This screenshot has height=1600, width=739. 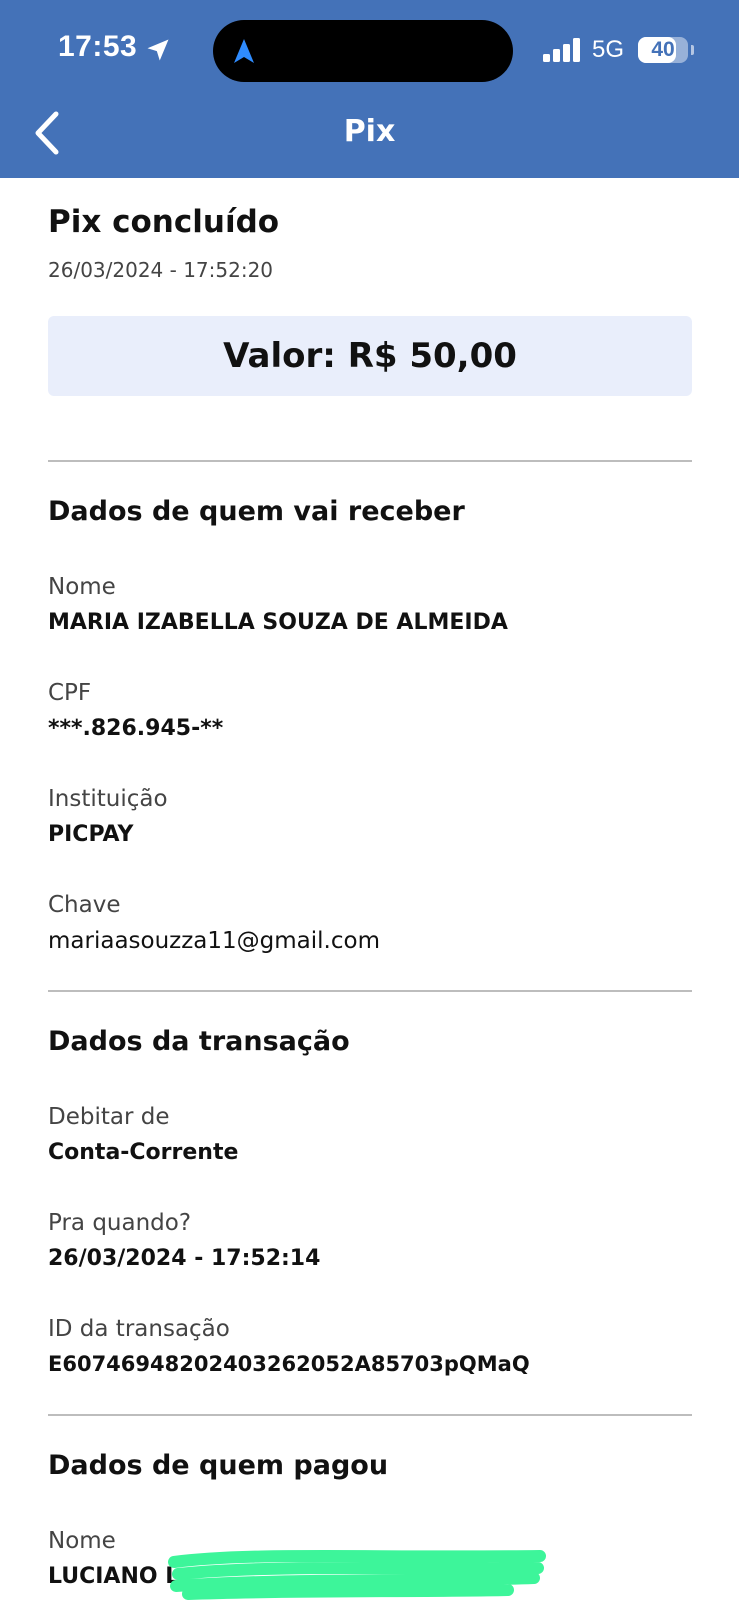 I want to click on amount-box: Valor: R$ 50,00, so click(x=370, y=356).